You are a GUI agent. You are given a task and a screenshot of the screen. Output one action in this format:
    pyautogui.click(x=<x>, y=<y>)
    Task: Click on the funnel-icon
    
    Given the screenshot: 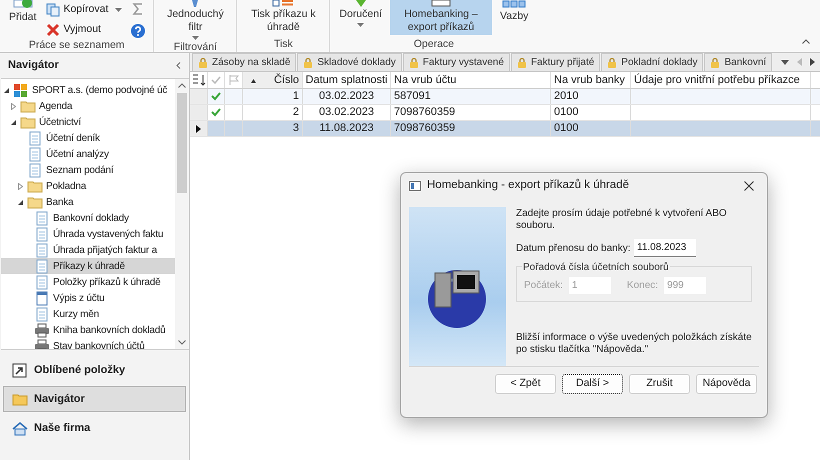 What is the action you would take?
    pyautogui.click(x=195, y=3)
    